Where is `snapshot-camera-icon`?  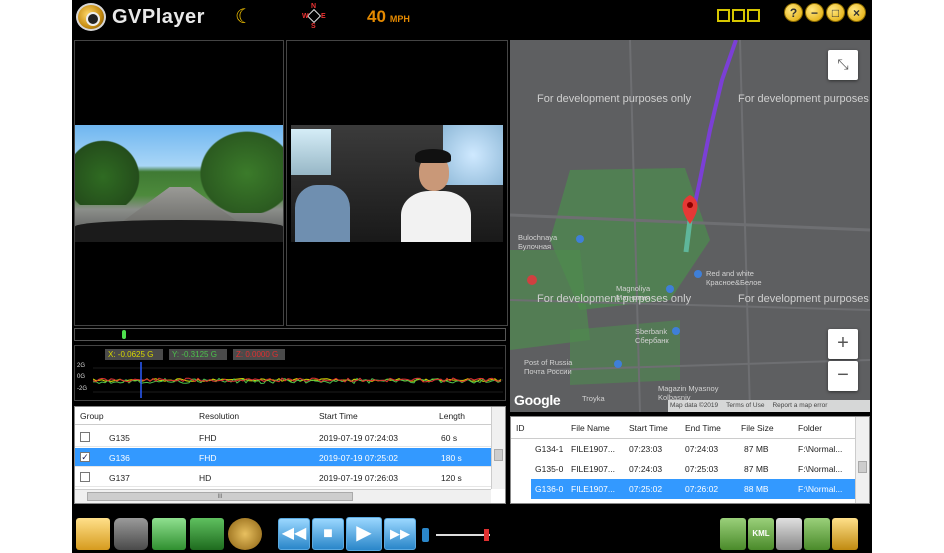
snapshot-camera-icon is located at coordinates (131, 534).